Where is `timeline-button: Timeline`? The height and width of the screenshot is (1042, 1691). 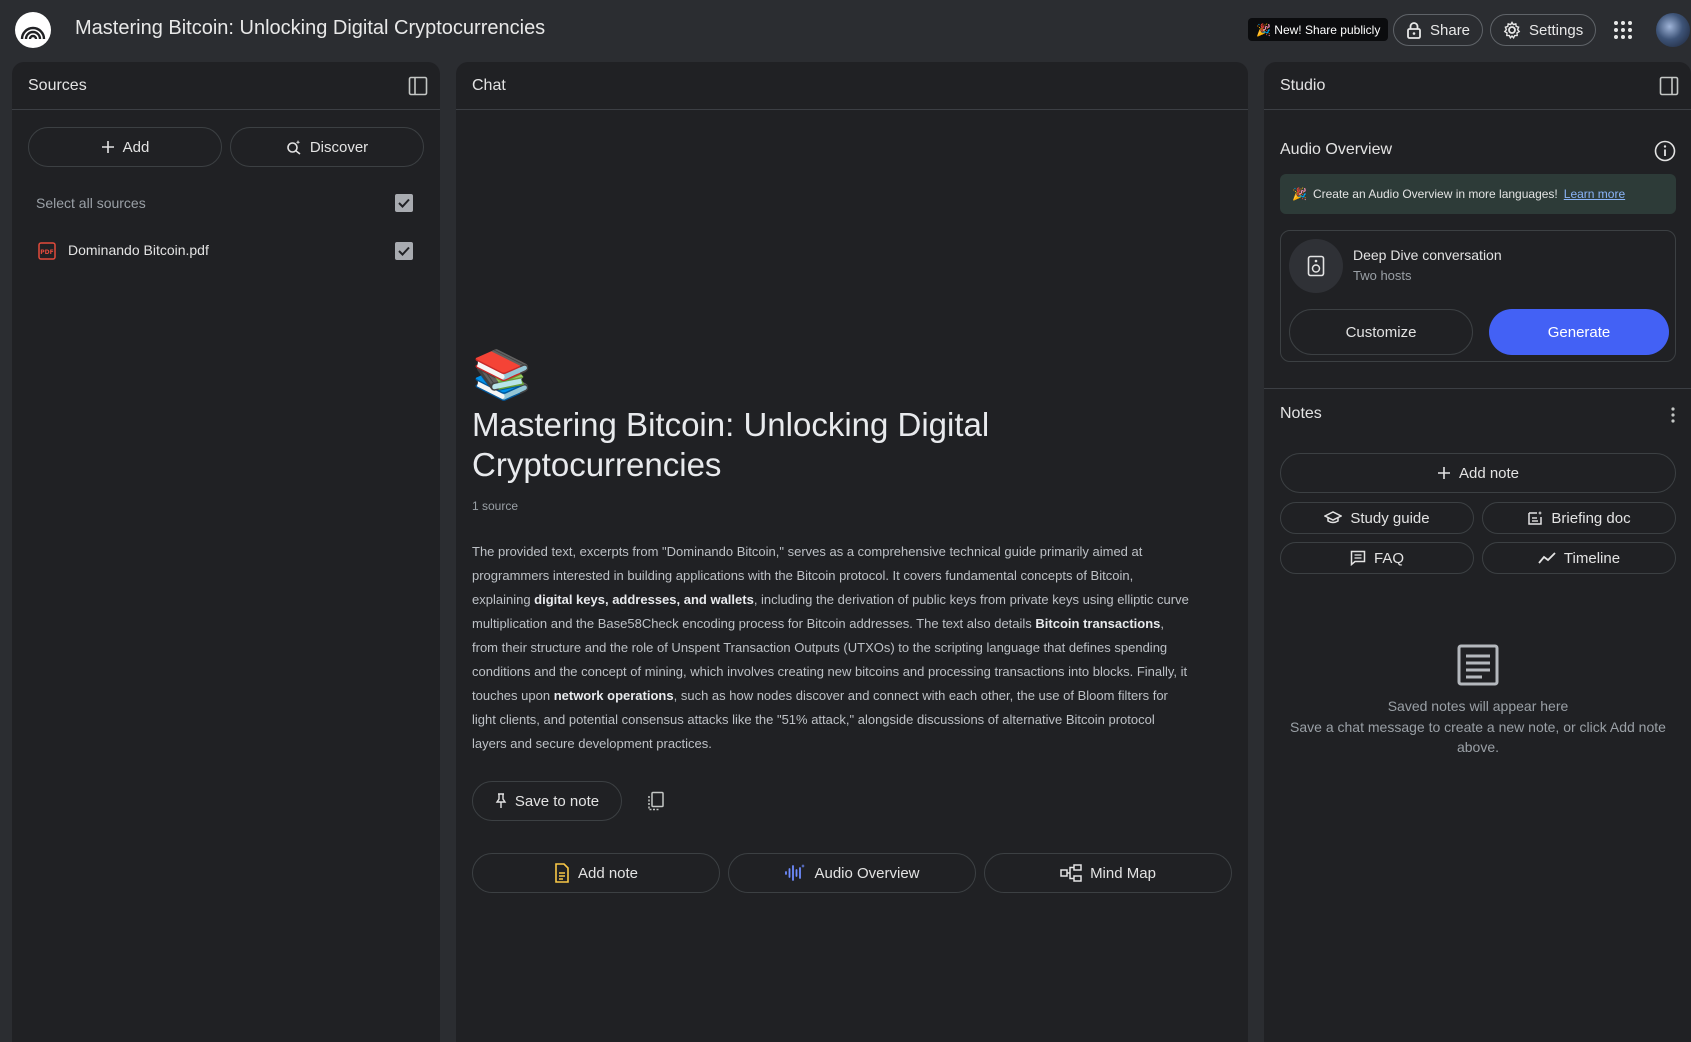 timeline-button: Timeline is located at coordinates (1579, 558).